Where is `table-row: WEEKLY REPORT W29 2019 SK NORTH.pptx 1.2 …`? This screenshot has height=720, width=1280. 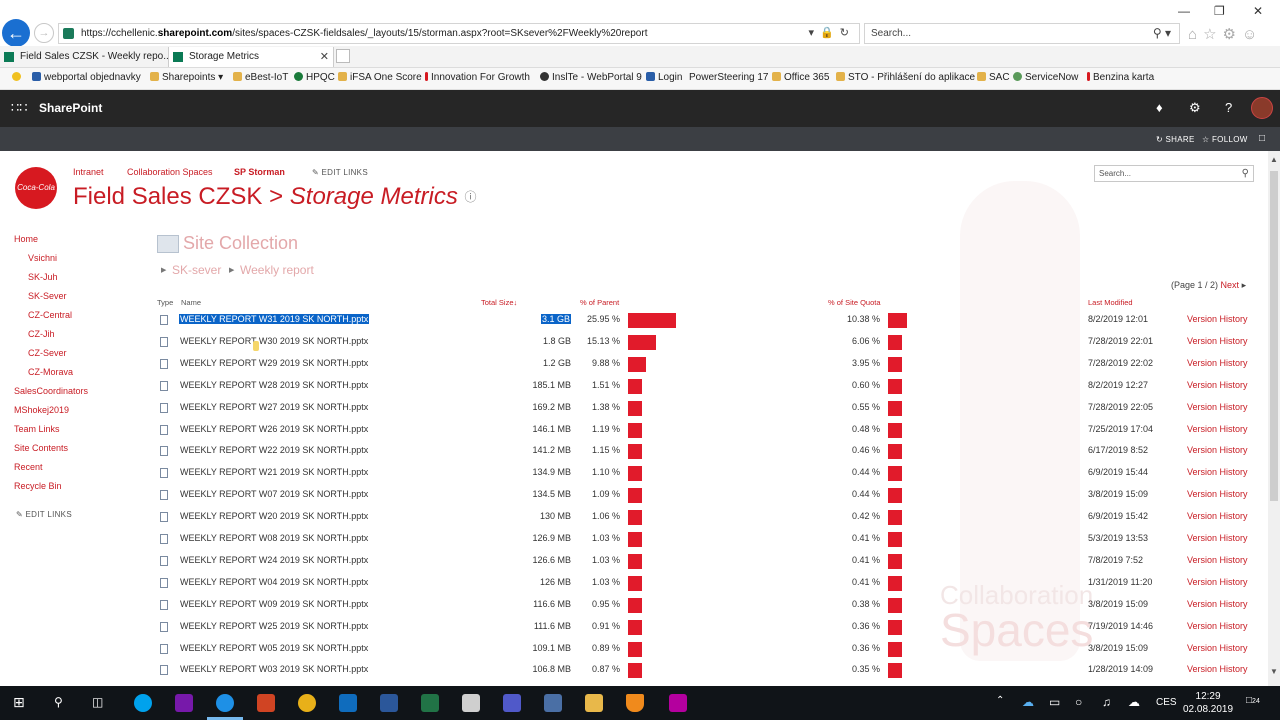 table-row: WEEKLY REPORT W29 2019 SK NORTH.pptx 1.2 … is located at coordinates (634, 365).